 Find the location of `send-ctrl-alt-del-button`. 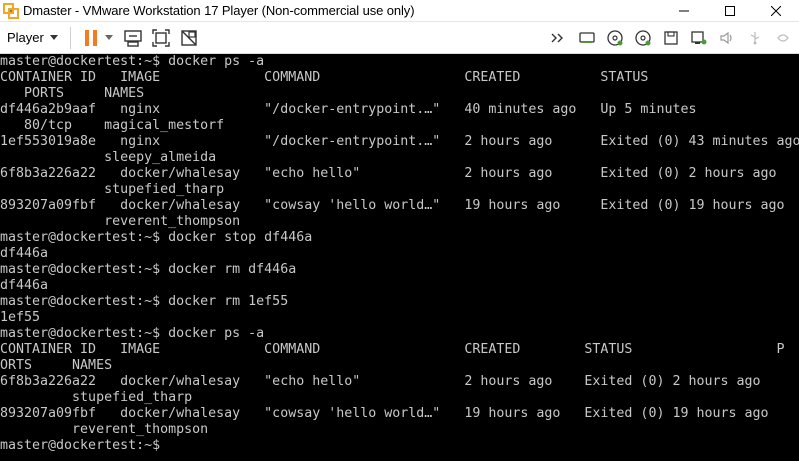

send-ctrl-alt-del-button is located at coordinates (133, 38).